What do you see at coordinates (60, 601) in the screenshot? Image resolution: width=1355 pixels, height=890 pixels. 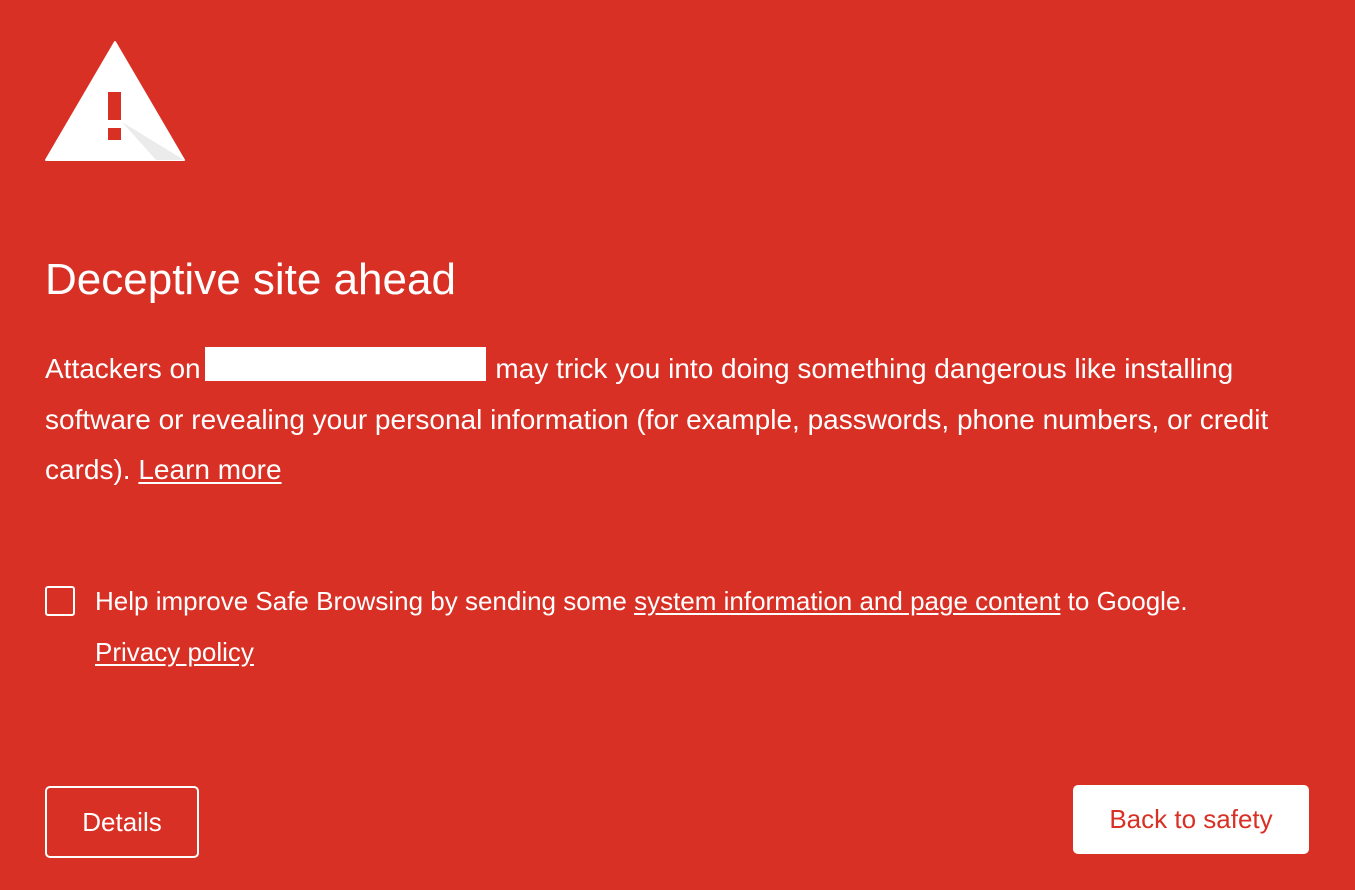 I see `safe-browsing-checkbox` at bounding box center [60, 601].